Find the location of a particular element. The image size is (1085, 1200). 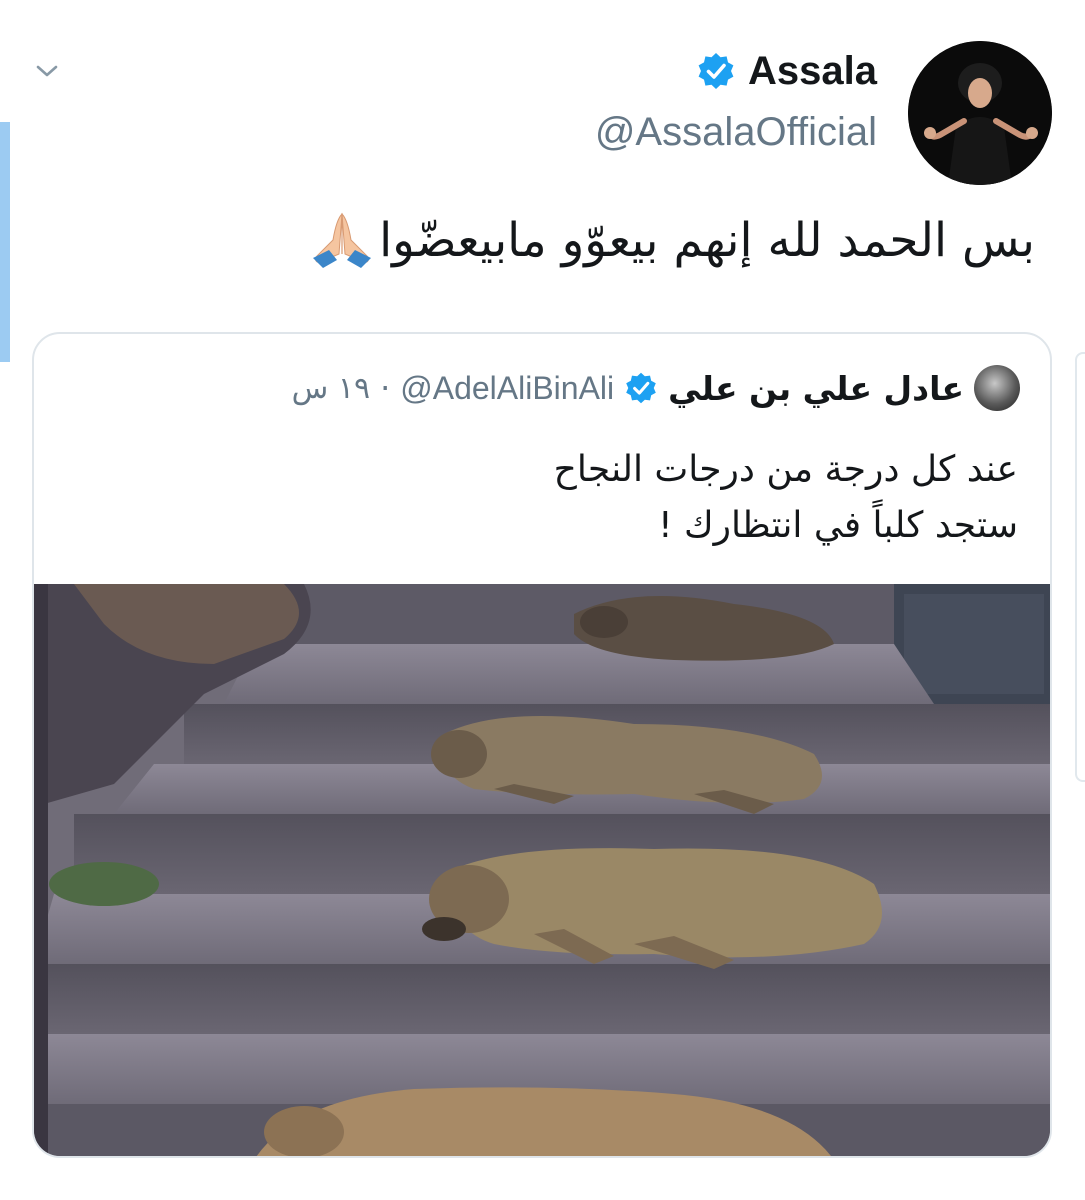

scrollbar is located at coordinates (1080, 567).